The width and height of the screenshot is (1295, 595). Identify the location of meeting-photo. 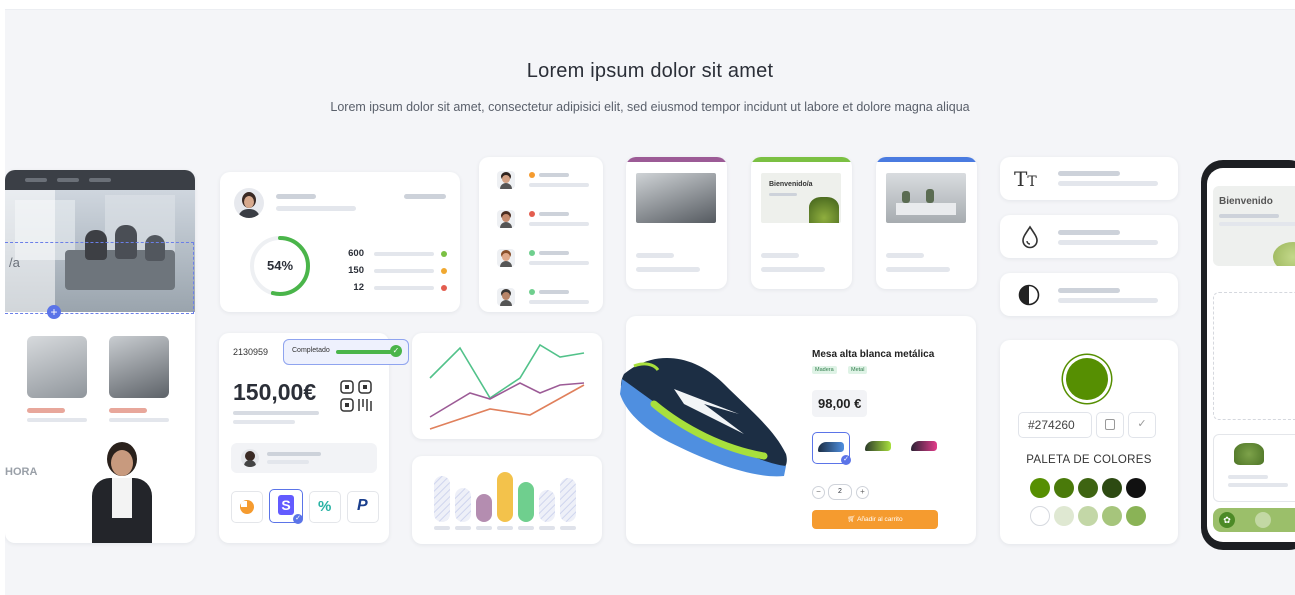
(676, 198).